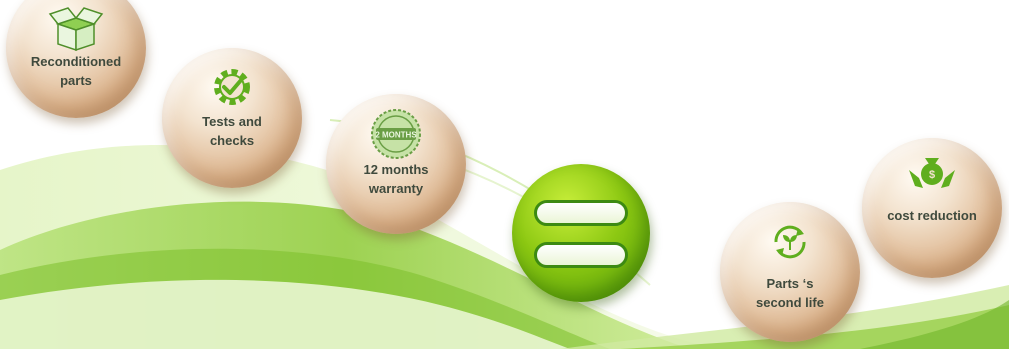  Describe the element at coordinates (581, 233) in the screenshot. I see `equals-sign` at that location.